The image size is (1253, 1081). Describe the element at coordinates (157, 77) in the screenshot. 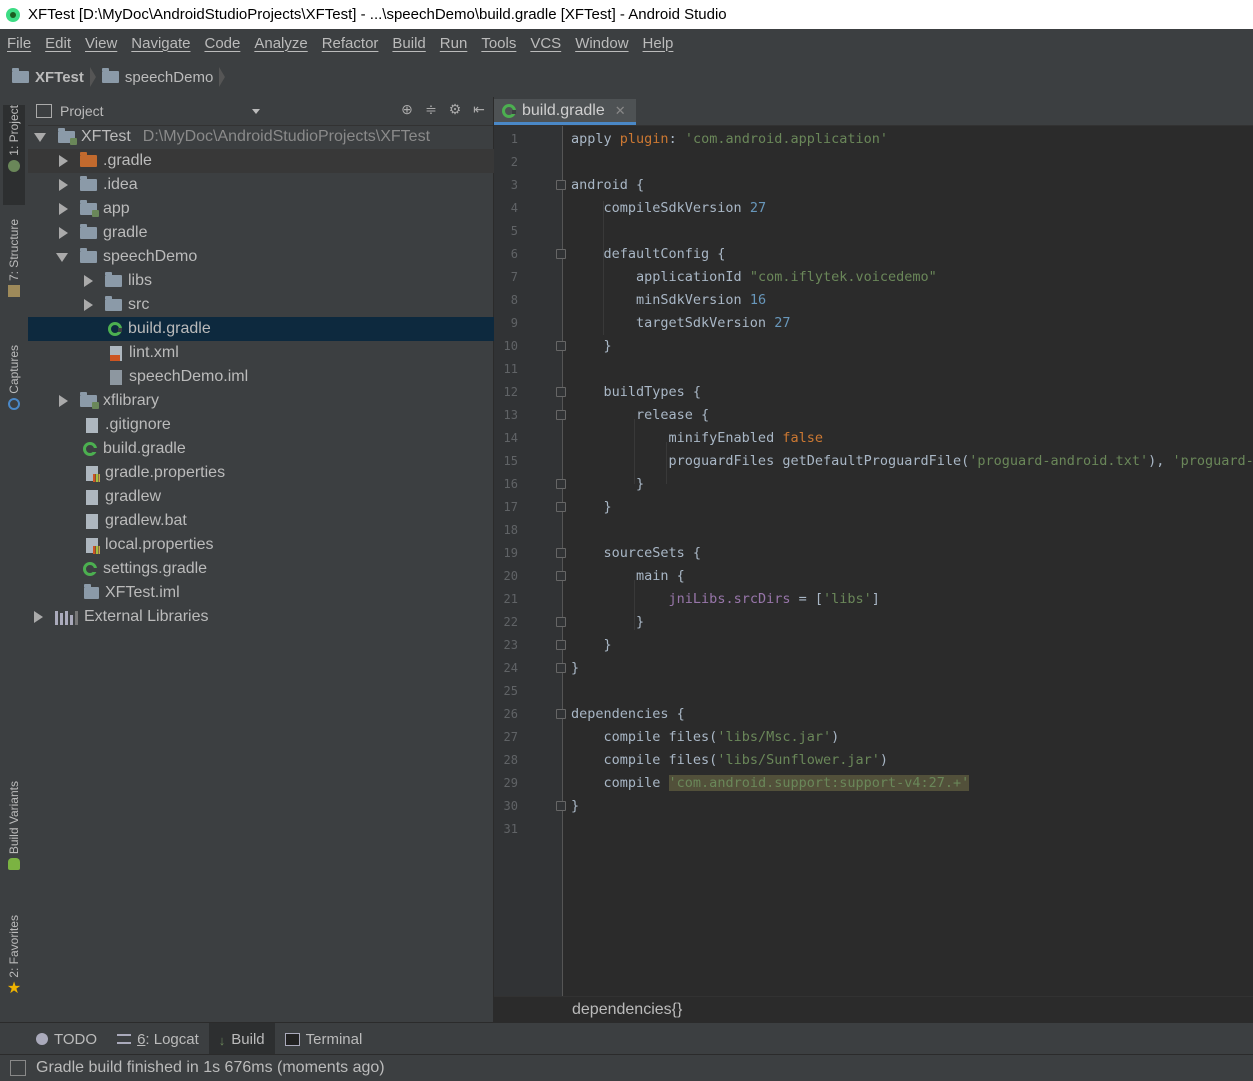

I see `breadcrumb-module: speechDemo` at that location.